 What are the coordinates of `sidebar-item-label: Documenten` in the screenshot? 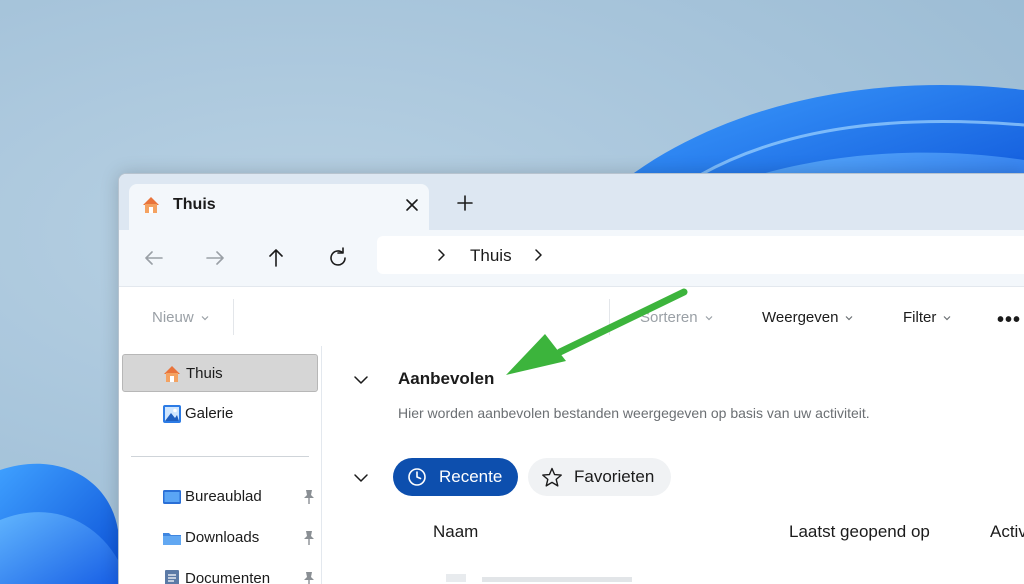 It's located at (228, 577).